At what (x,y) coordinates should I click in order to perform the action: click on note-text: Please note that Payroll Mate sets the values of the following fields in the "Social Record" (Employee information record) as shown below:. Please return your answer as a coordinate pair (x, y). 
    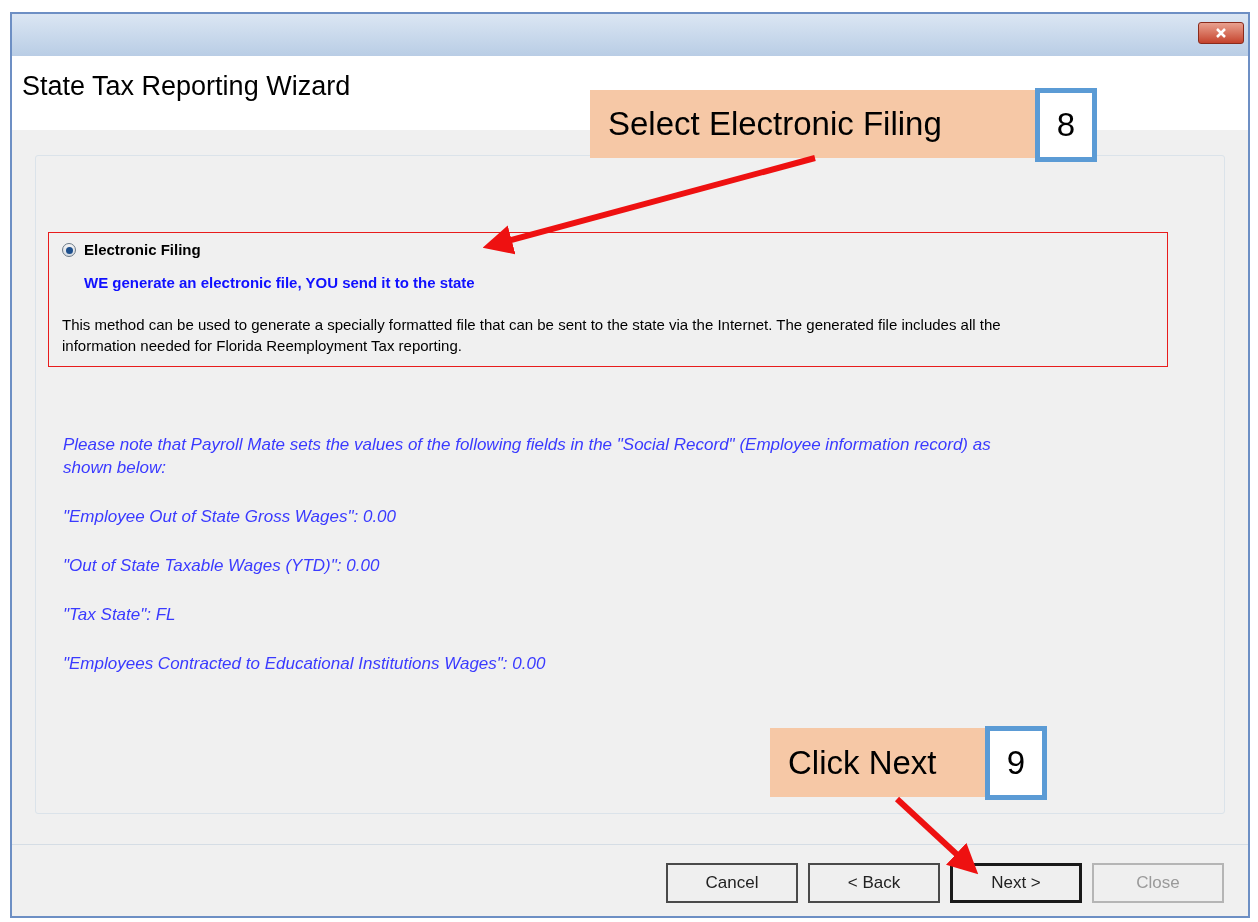
    Looking at the image, I should click on (527, 456).